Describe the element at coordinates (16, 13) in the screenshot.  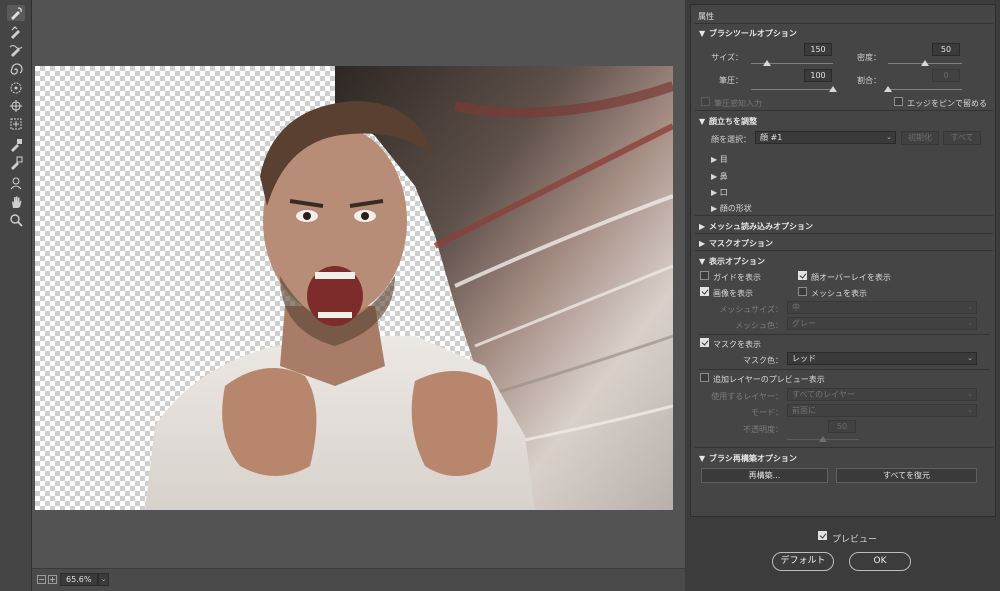
I see `forward-warp-icon` at that location.